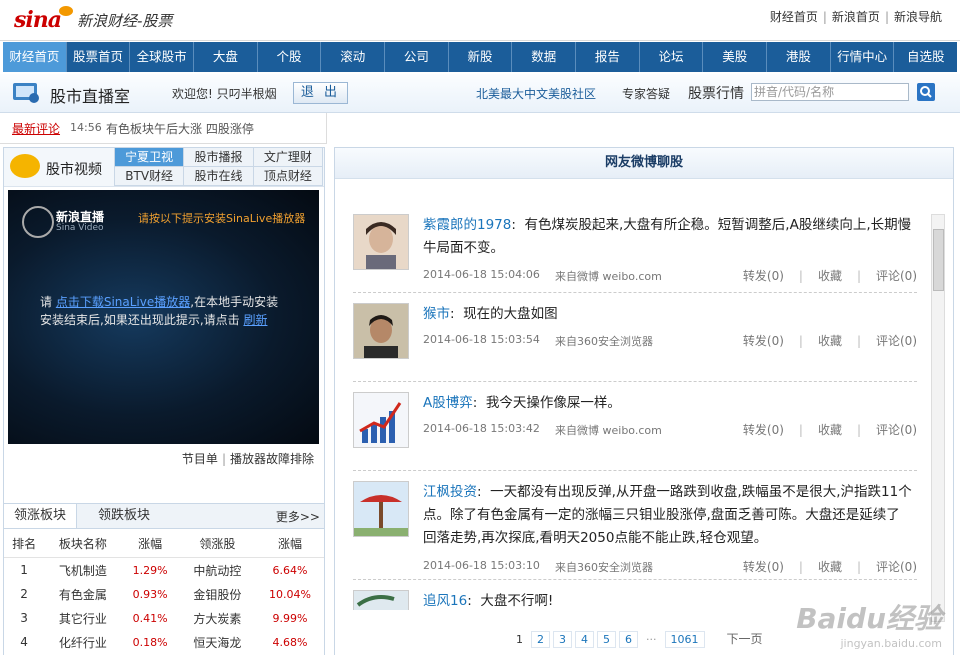 The width and height of the screenshot is (960, 655). Describe the element at coordinates (353, 57) in the screenshot. I see `nav-item-rolling: 滚动` at that location.